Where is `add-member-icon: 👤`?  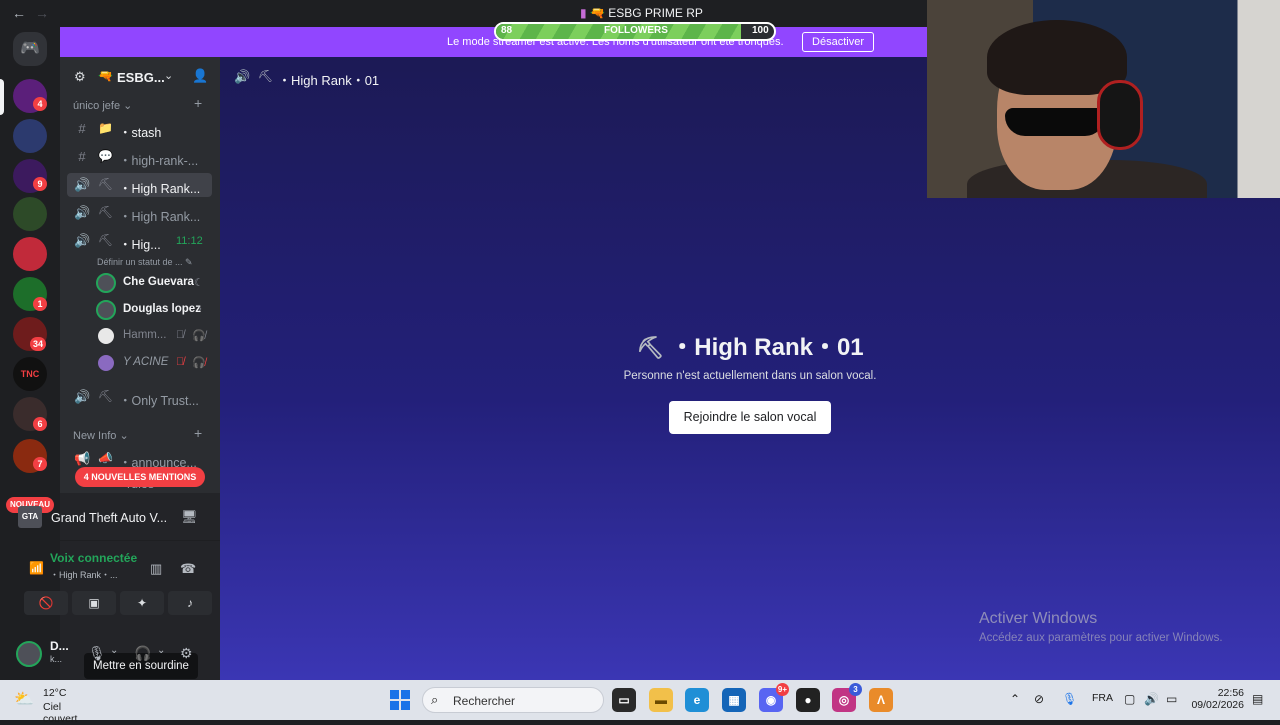
add-member-icon: 👤 is located at coordinates (200, 76).